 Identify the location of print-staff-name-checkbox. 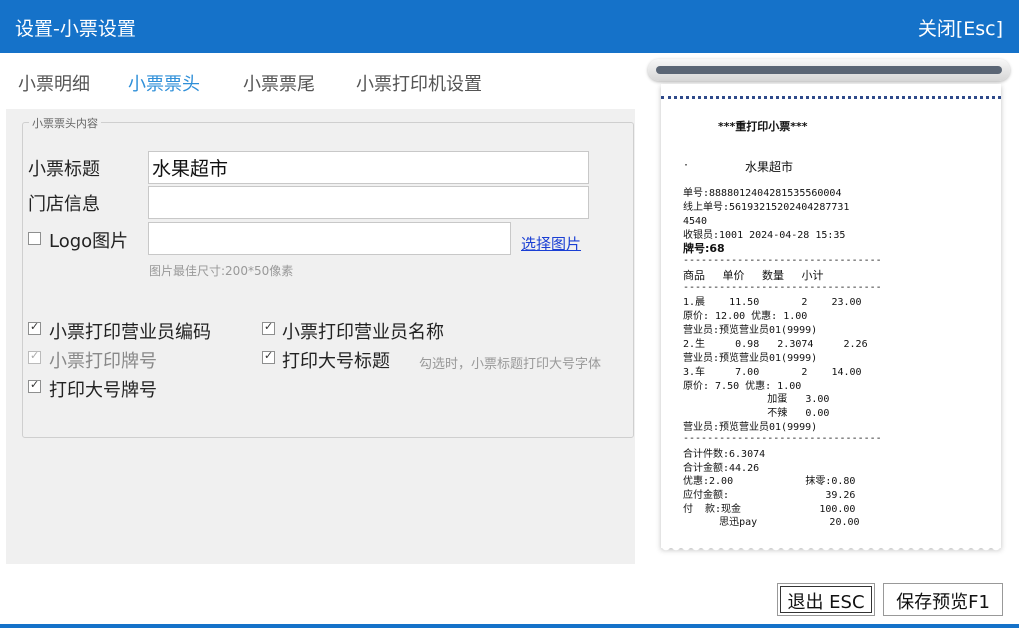
(268, 328).